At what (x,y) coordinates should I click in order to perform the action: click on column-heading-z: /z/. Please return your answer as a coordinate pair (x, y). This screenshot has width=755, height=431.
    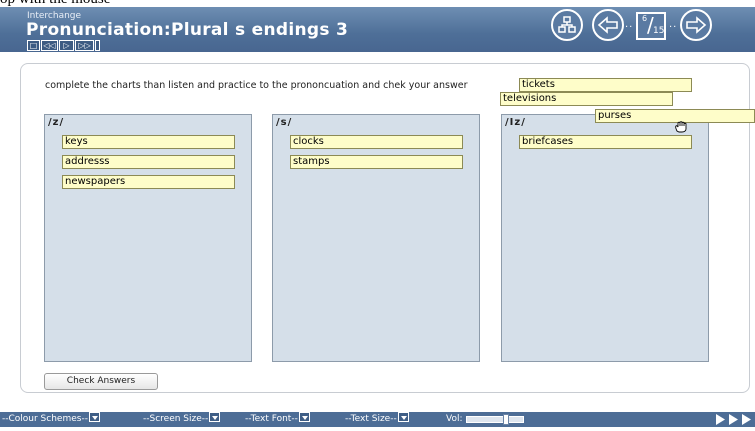
    Looking at the image, I should click on (56, 122).